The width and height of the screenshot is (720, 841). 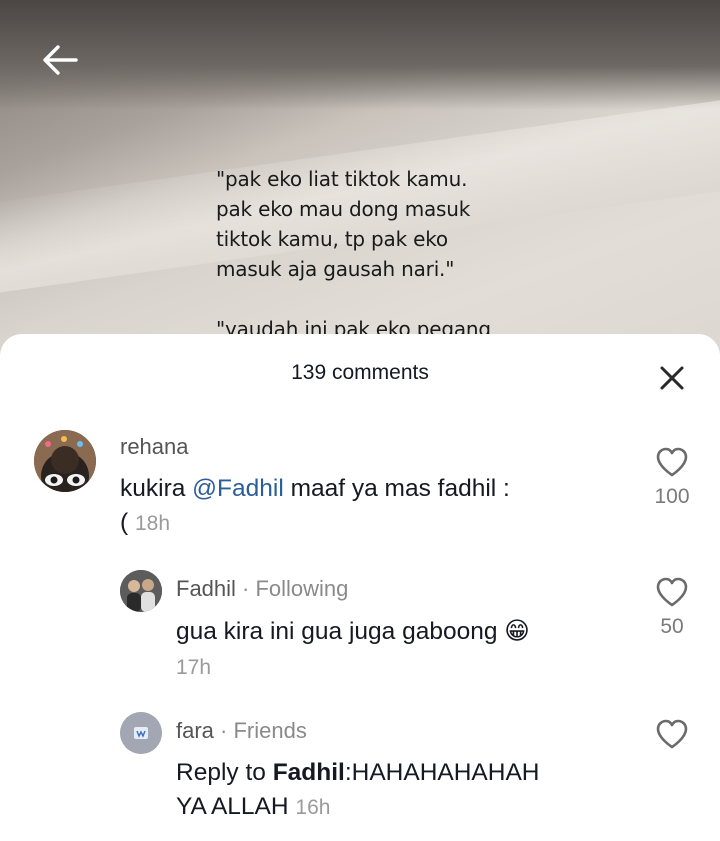 I want to click on like-count: 50, so click(x=672, y=626).